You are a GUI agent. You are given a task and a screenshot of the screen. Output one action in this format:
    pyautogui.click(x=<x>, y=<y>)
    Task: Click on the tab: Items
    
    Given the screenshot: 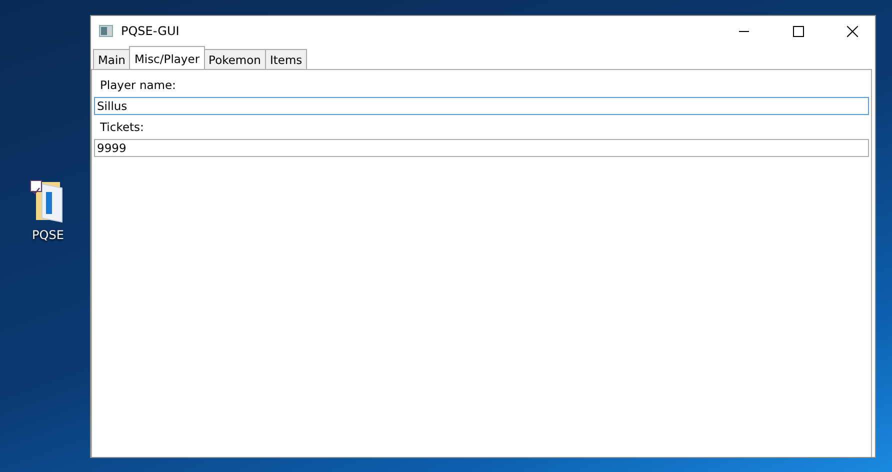 What is the action you would take?
    pyautogui.click(x=286, y=59)
    